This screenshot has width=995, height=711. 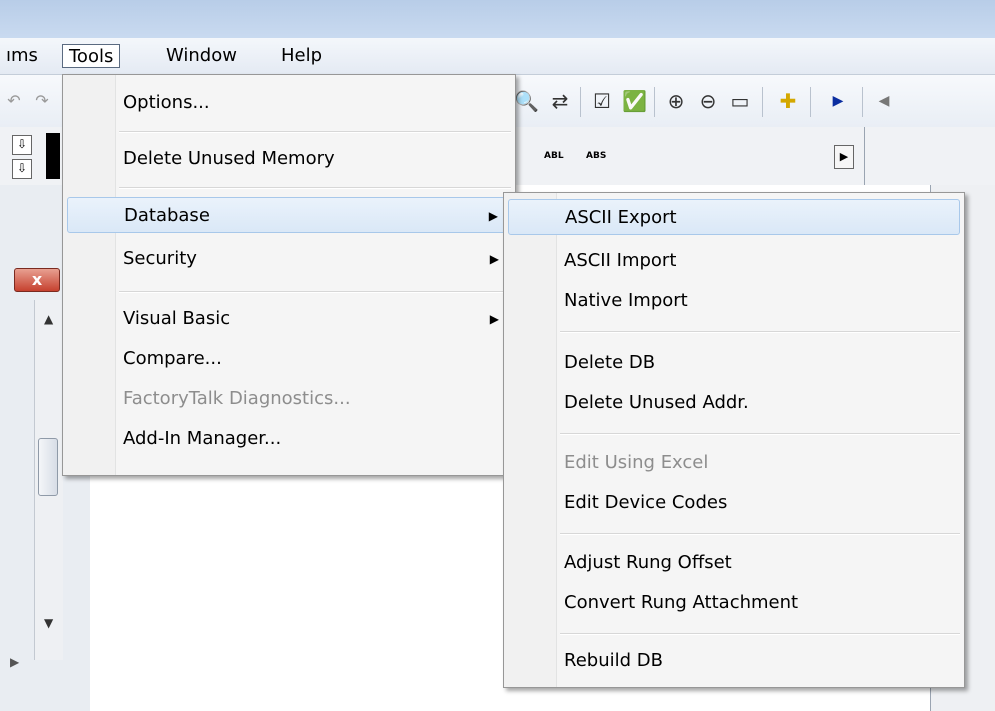 What do you see at coordinates (48, 623) in the screenshot?
I see `scroll-down-icon: ▼` at bounding box center [48, 623].